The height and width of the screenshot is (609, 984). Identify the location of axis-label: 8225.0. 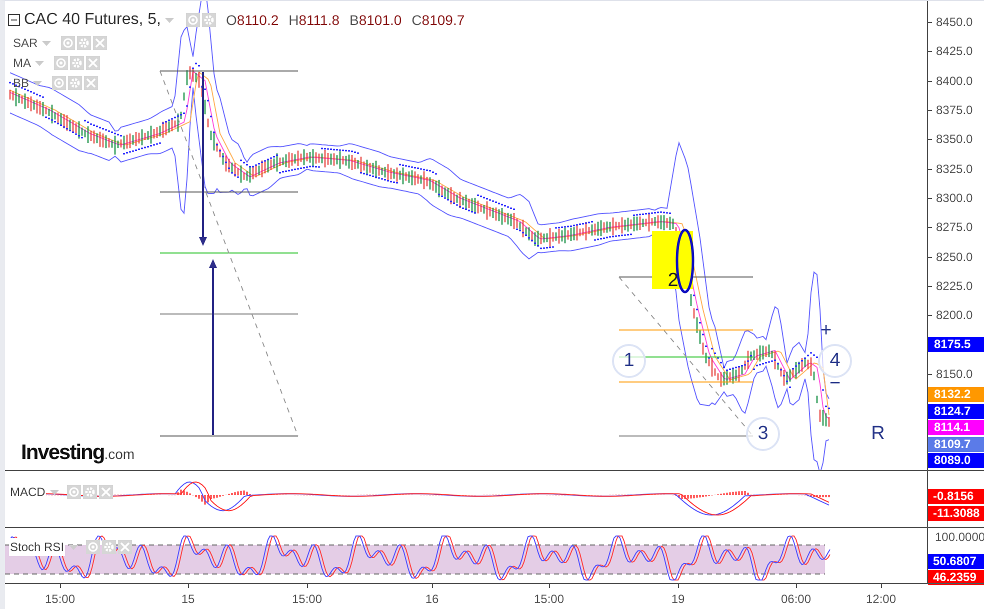
(954, 285).